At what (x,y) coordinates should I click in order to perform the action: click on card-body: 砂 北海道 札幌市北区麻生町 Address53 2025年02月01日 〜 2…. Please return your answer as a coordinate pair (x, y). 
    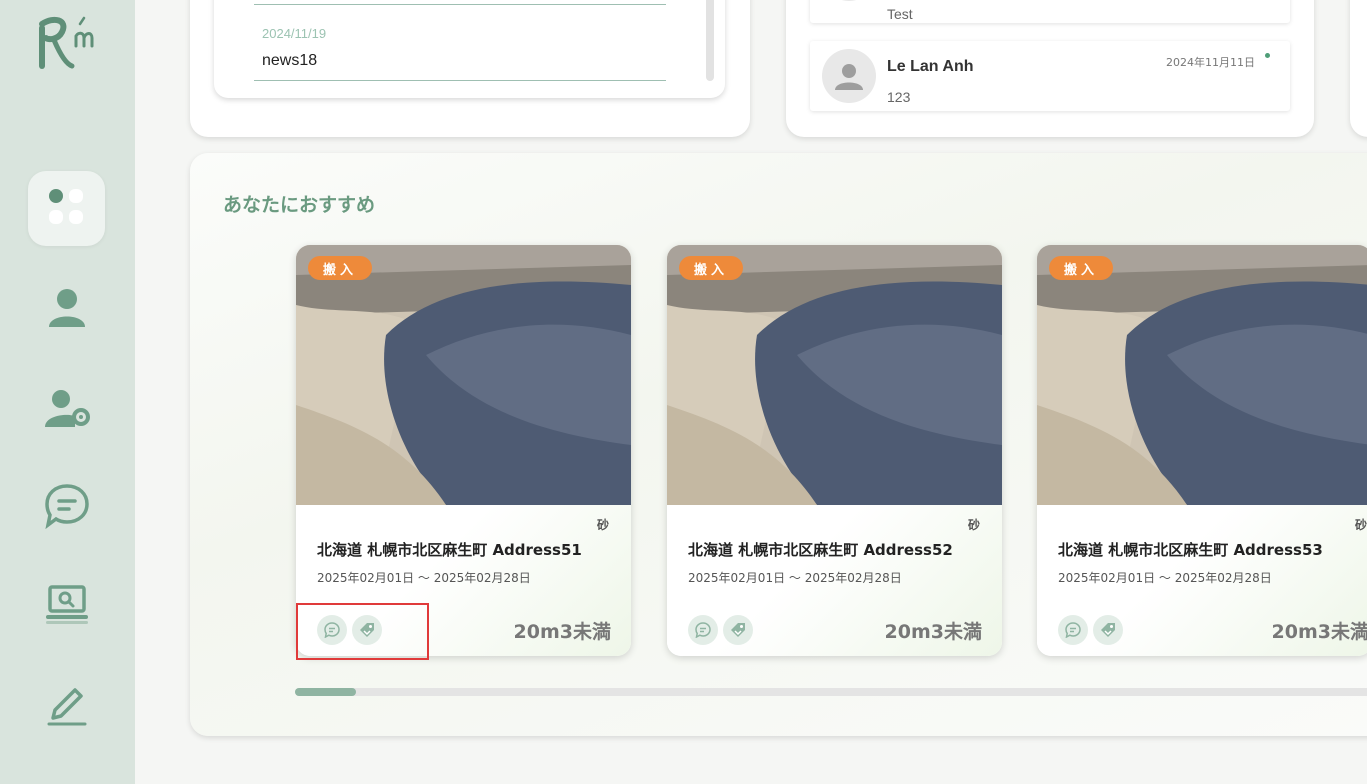
    Looking at the image, I should click on (1202, 580).